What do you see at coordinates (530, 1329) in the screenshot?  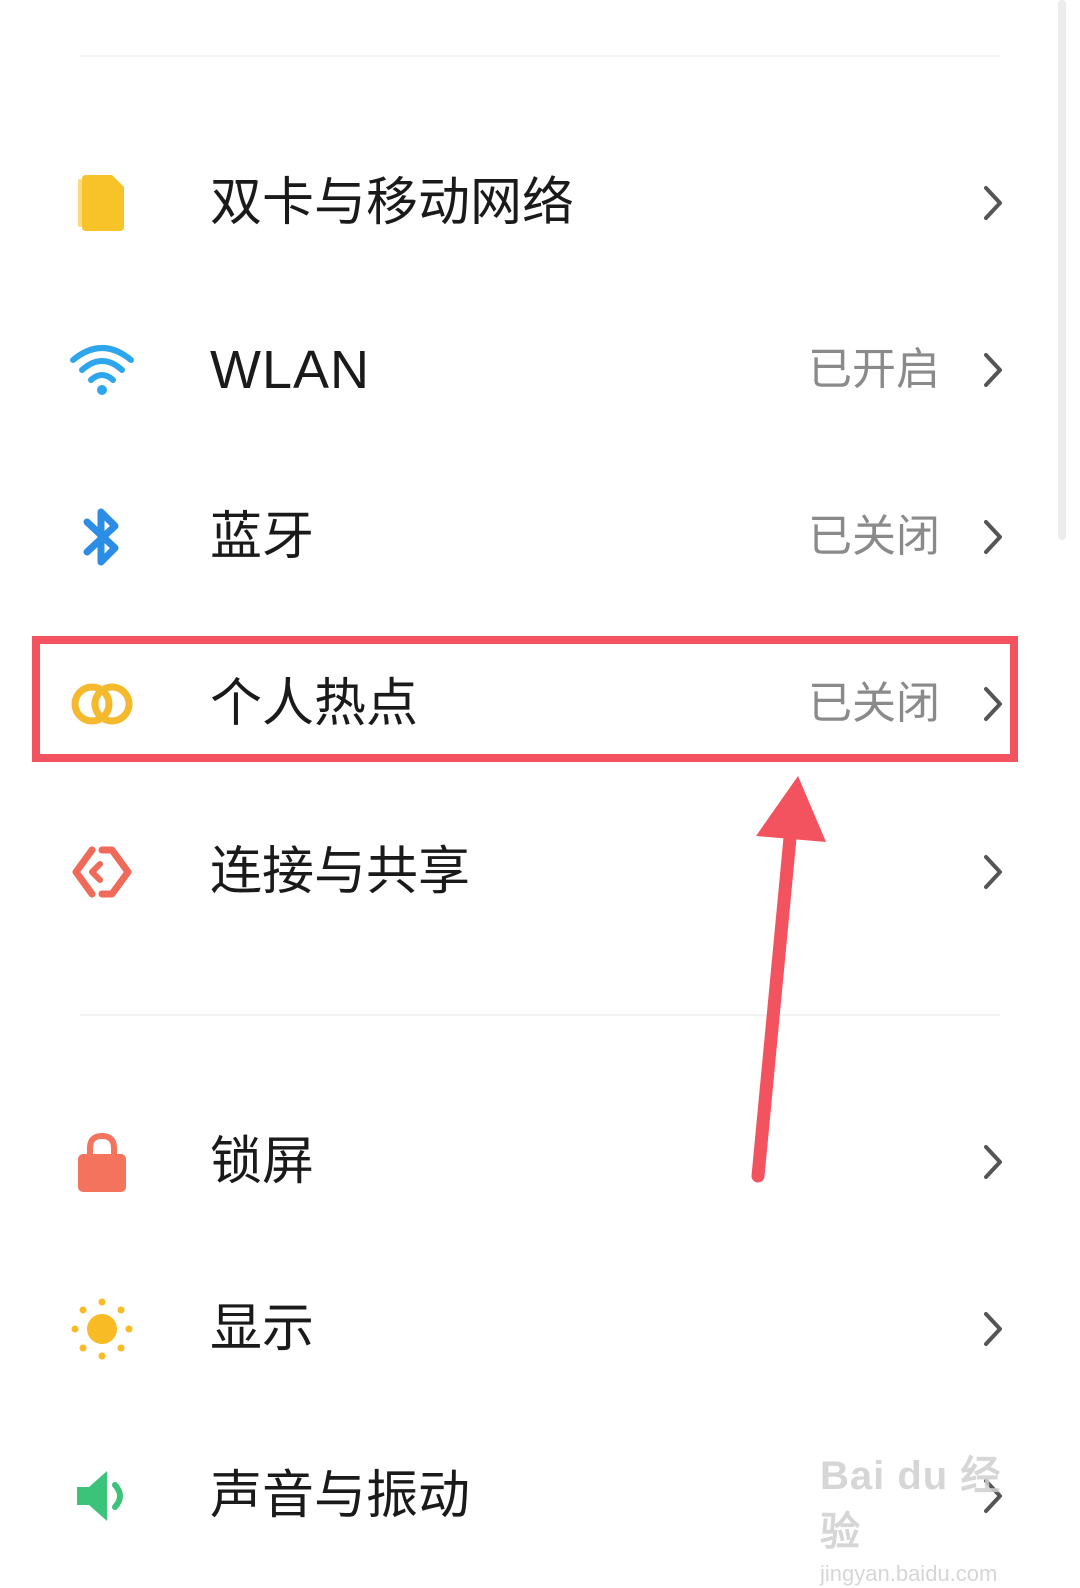 I see `settings-item-display: 显示` at bounding box center [530, 1329].